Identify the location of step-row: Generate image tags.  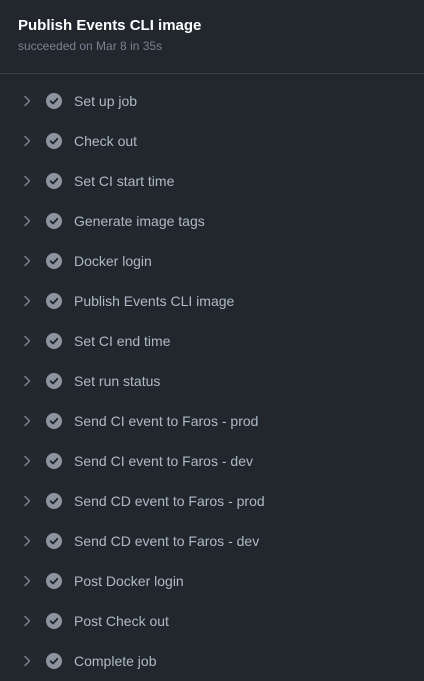
(212, 221).